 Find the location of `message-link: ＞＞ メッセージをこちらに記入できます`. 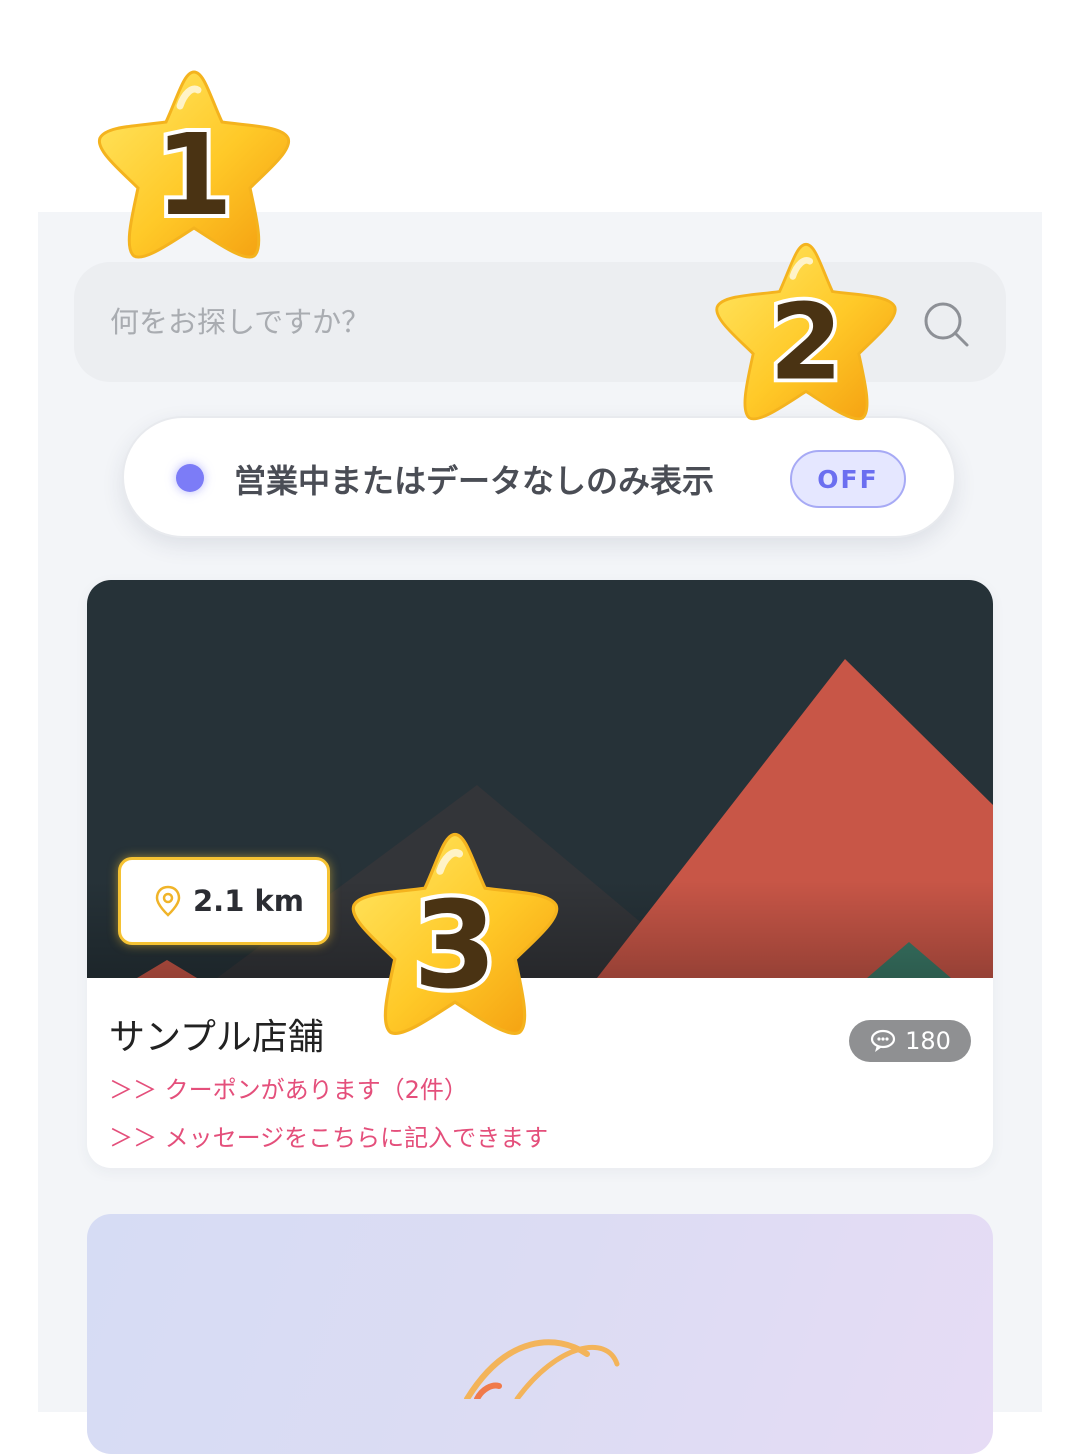

message-link: ＞＞ メッセージをこちらに記入できます is located at coordinates (328, 1135).